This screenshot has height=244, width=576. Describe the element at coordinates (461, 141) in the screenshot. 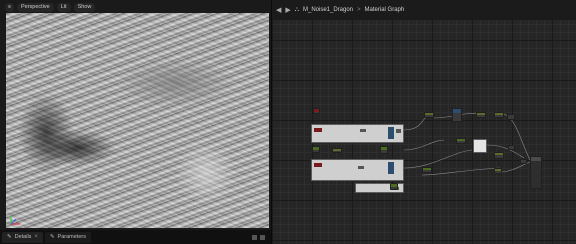

I see `constant-node-a` at that location.